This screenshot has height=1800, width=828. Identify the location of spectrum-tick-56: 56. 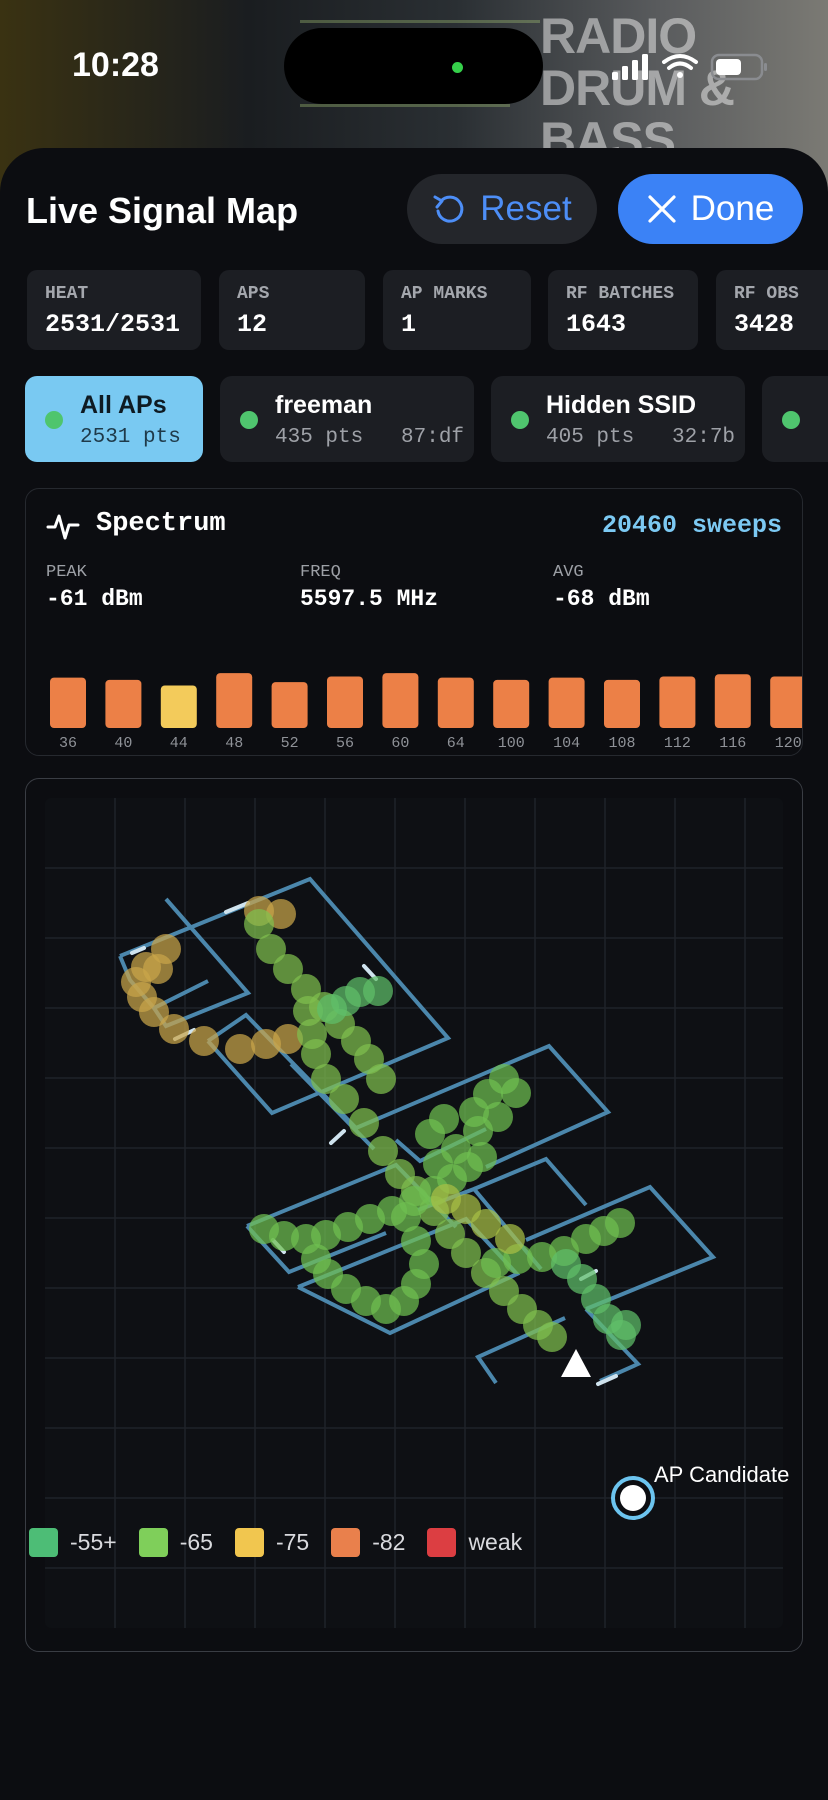
(345, 743).